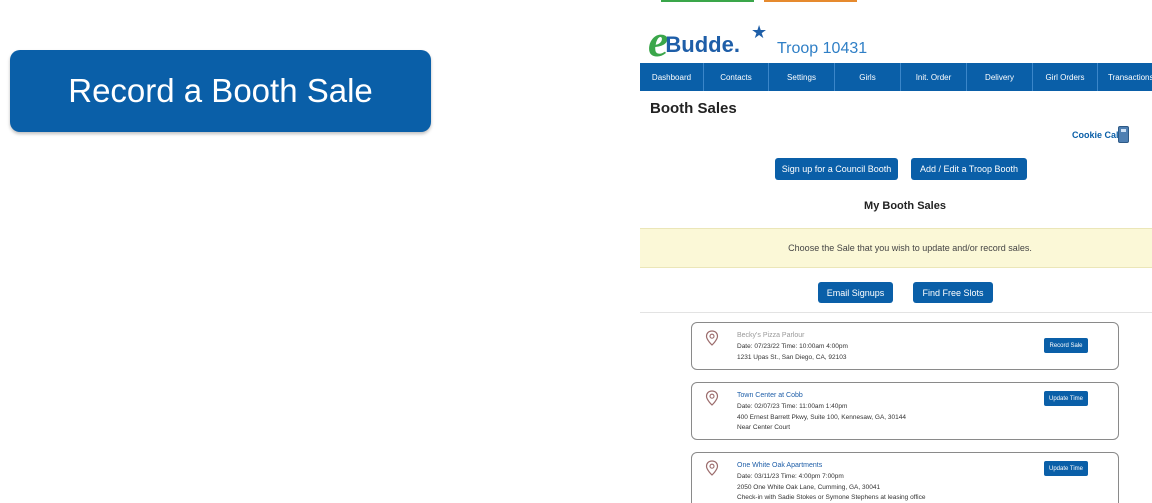 Image resolution: width=1152 pixels, height=503 pixels. What do you see at coordinates (220, 91) in the screenshot?
I see `record-booth-sale-button: Record a Booth Sale` at bounding box center [220, 91].